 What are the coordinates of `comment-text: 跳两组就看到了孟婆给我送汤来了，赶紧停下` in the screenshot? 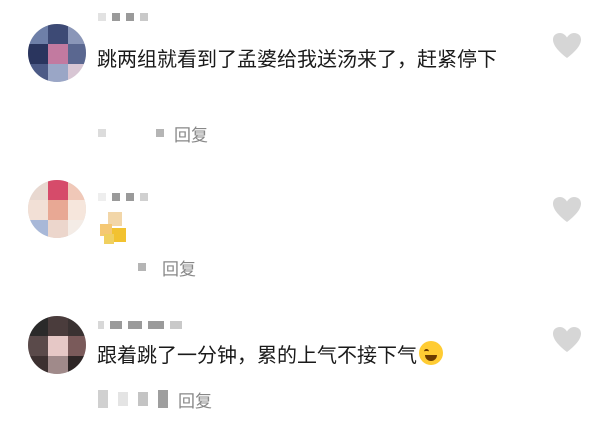 It's located at (297, 59).